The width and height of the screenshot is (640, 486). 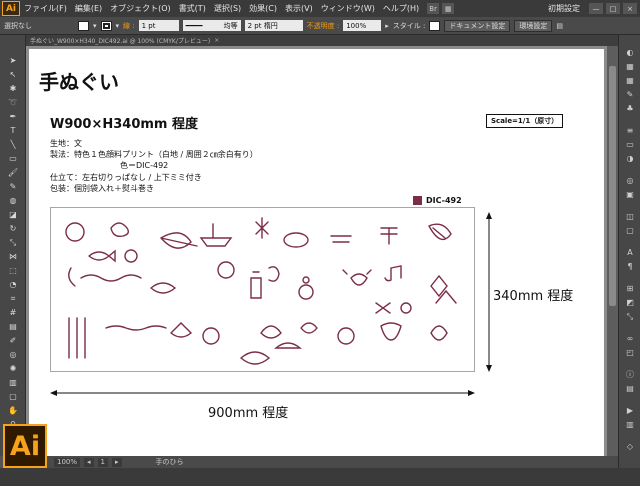 What do you see at coordinates (13, 284) in the screenshot?
I see `shape-builder-tool-icon: ◔` at bounding box center [13, 284].